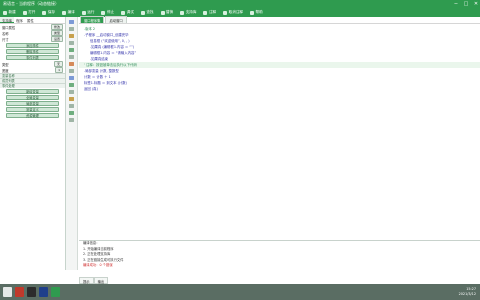 The image size is (480, 300). Describe the element at coordinates (31, 3) in the screenshot. I see `window-title: 易语言 - 当前程序（动态链接）` at that location.